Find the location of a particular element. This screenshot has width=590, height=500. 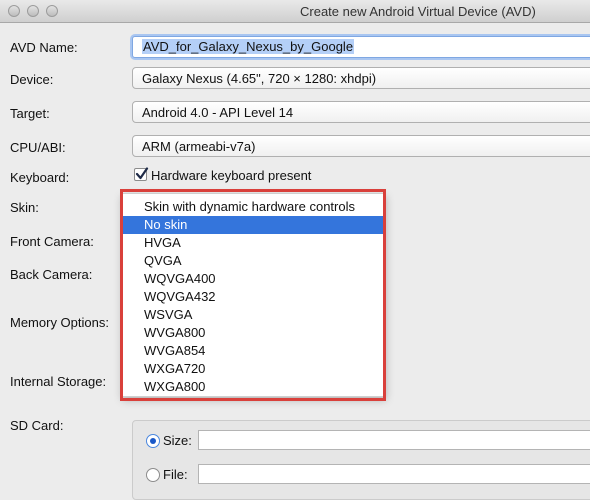

sd-card-label: SD Card: is located at coordinates (37, 425).